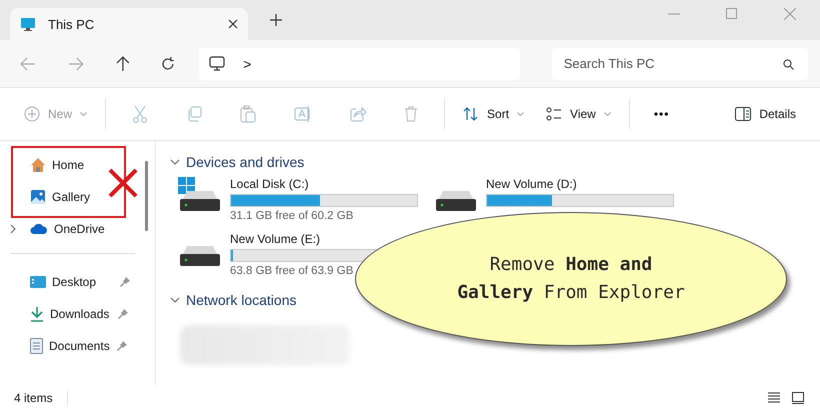 This screenshot has width=820, height=410. I want to click on details-pane-icon, so click(743, 114).